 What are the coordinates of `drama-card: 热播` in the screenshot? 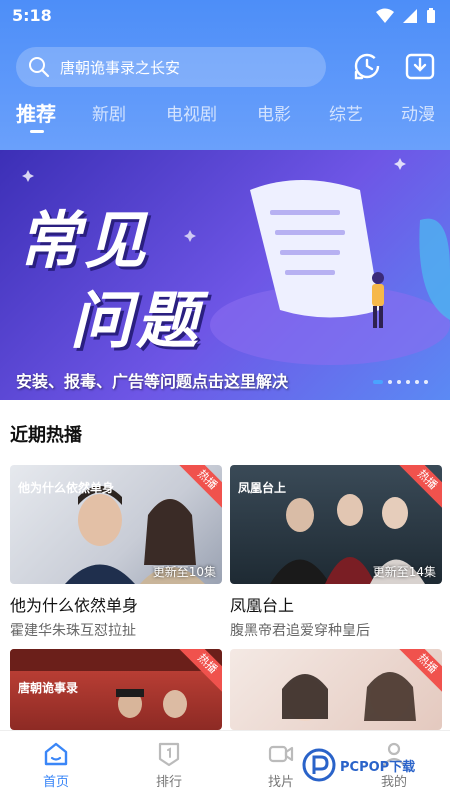 It's located at (336, 689).